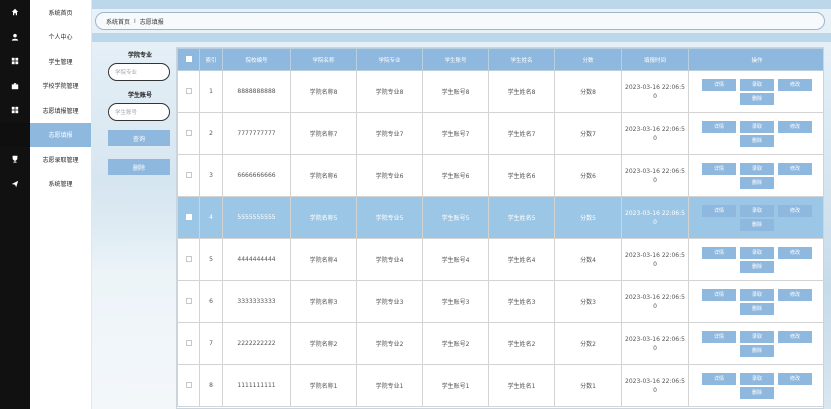 The width and height of the screenshot is (831, 409). I want to click on bulk-delete-button: 删除, so click(139, 167).